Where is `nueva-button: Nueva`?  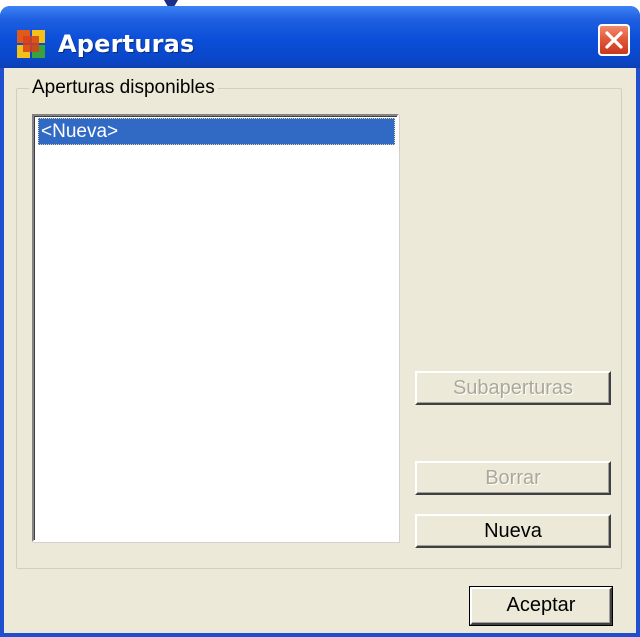 nueva-button: Nueva is located at coordinates (513, 531).